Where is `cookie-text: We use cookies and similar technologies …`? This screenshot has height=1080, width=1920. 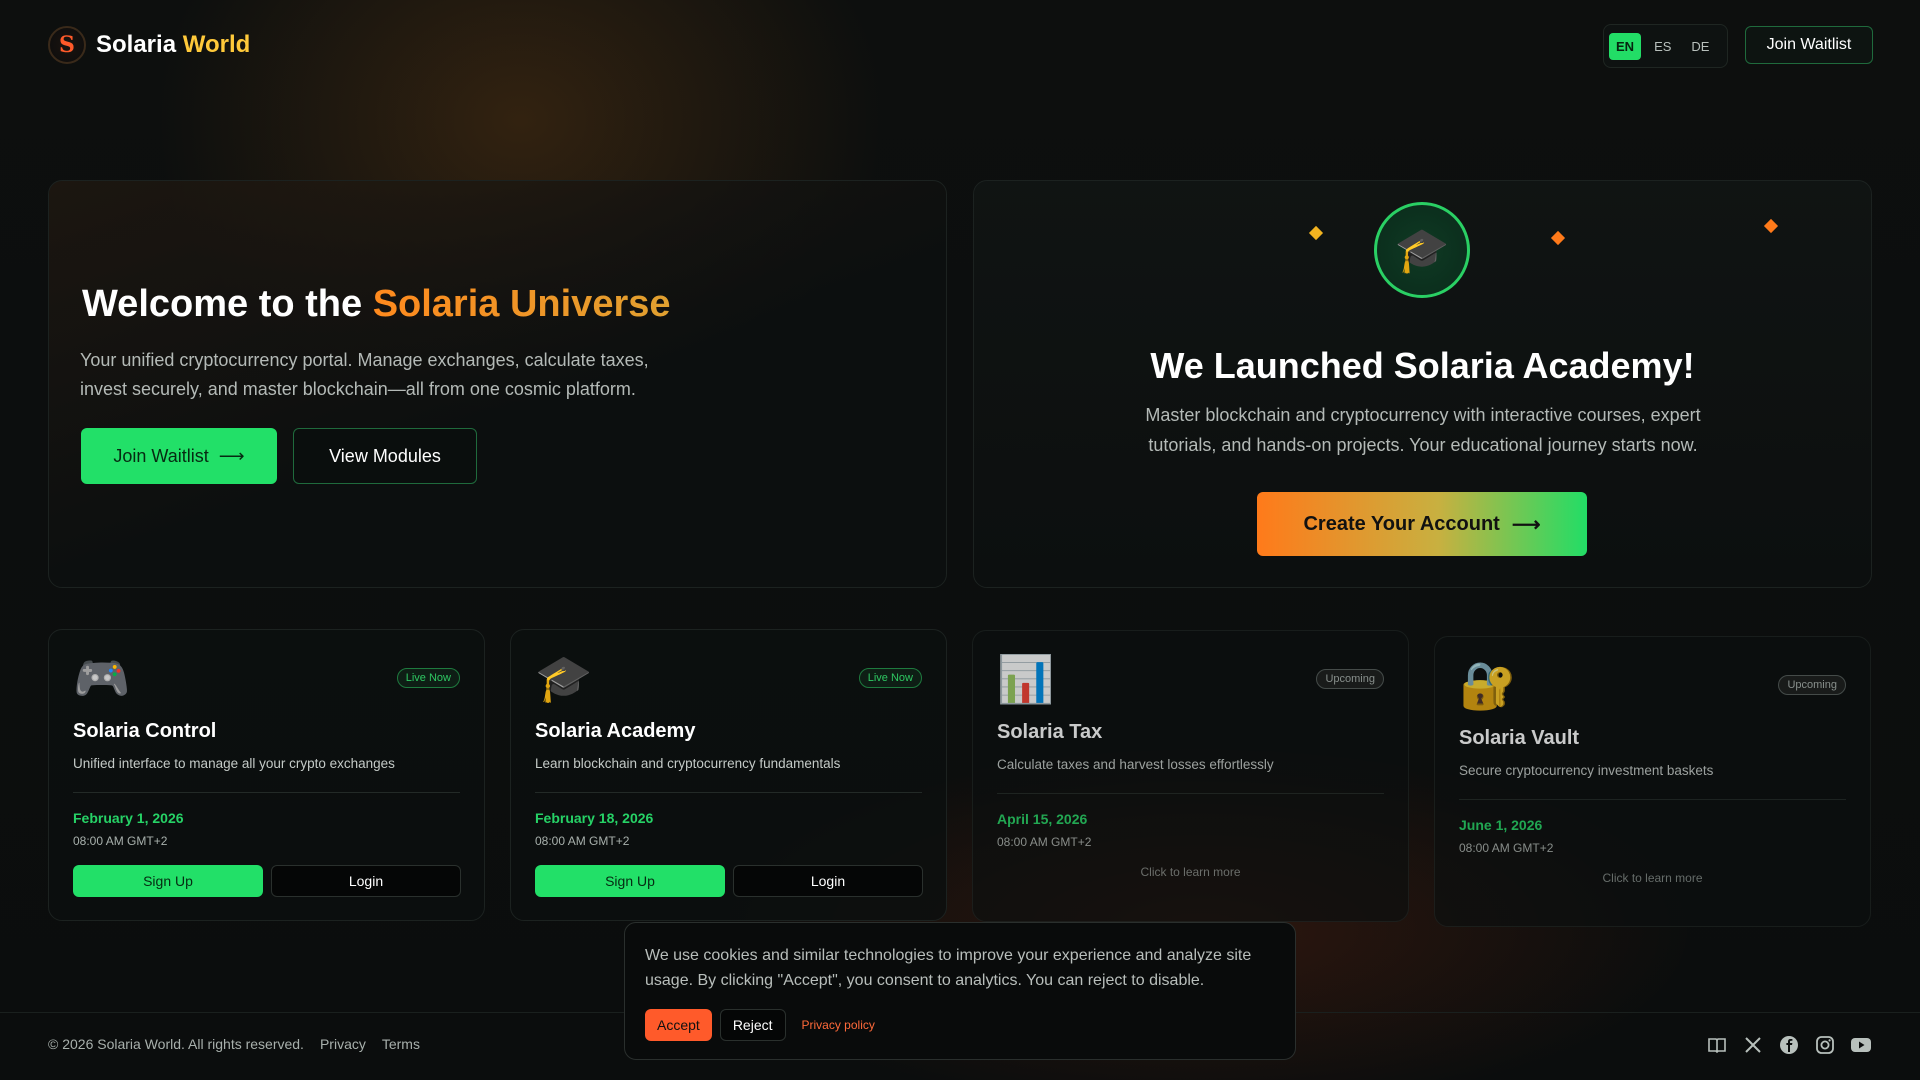 cookie-text: We use cookies and similar technologies … is located at coordinates (948, 968).